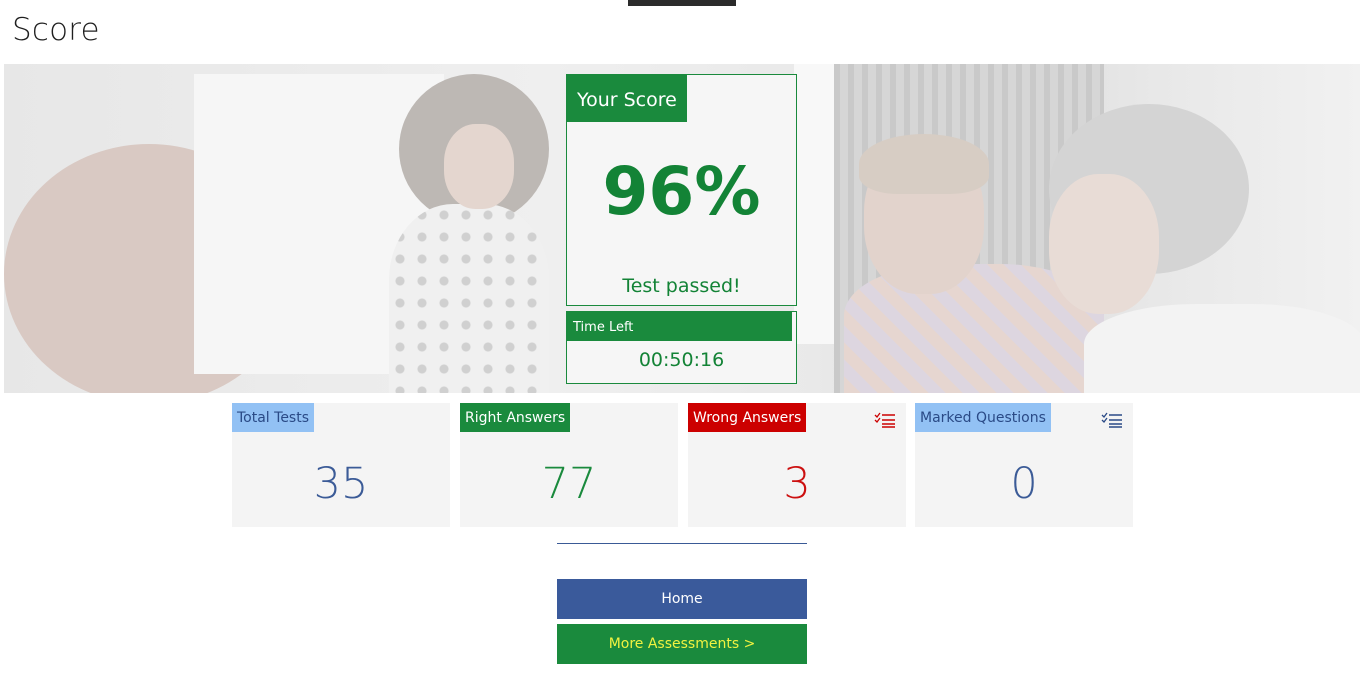  What do you see at coordinates (983, 417) in the screenshot?
I see `tile-label: Marked Questions` at bounding box center [983, 417].